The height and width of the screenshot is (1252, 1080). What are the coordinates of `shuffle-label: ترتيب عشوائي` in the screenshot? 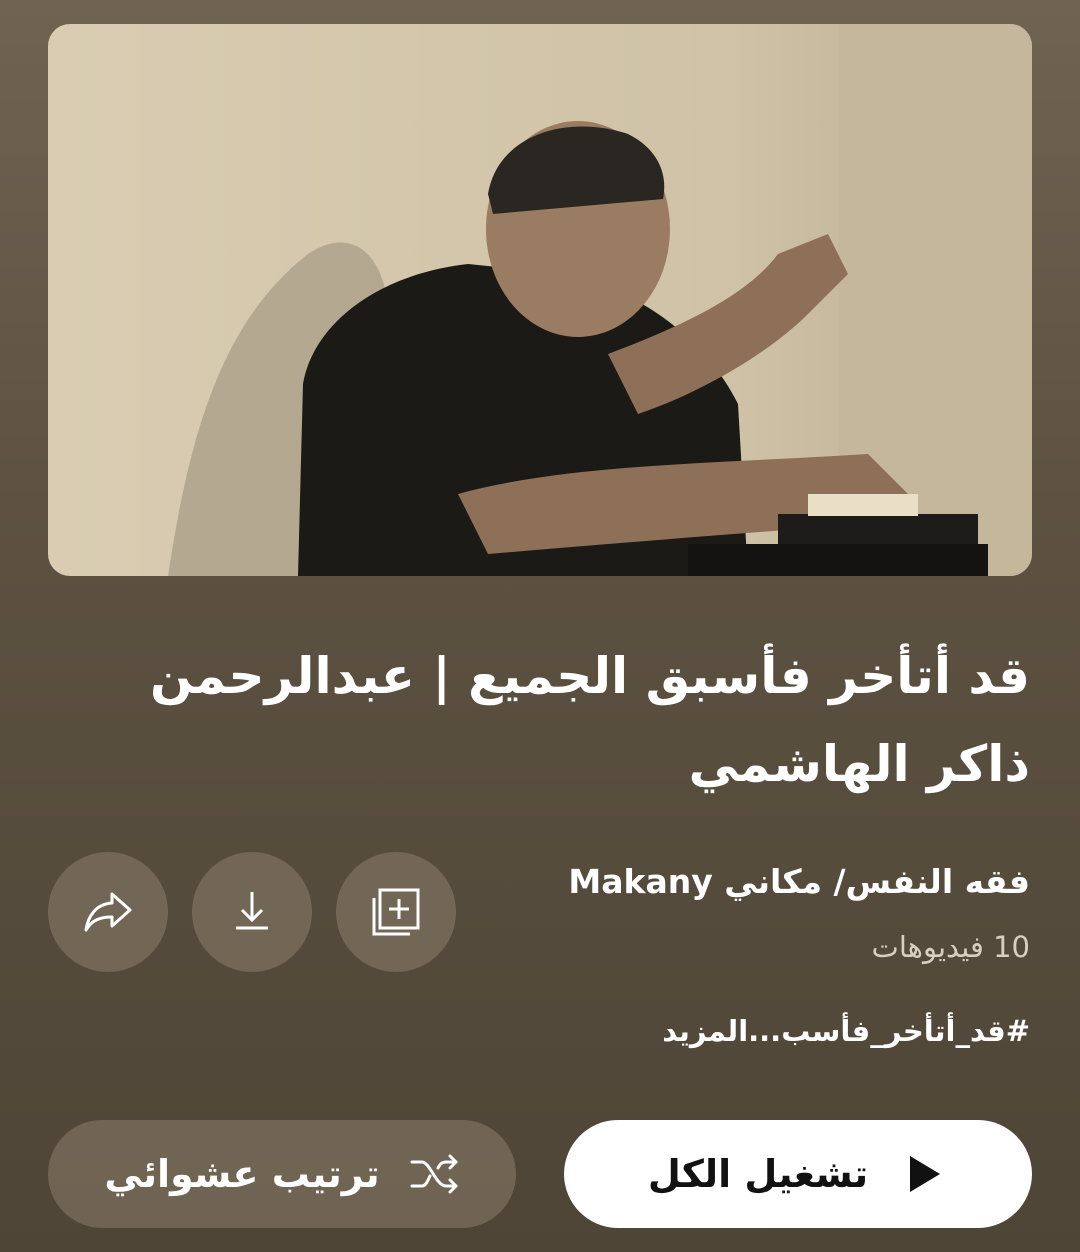 It's located at (242, 1174).